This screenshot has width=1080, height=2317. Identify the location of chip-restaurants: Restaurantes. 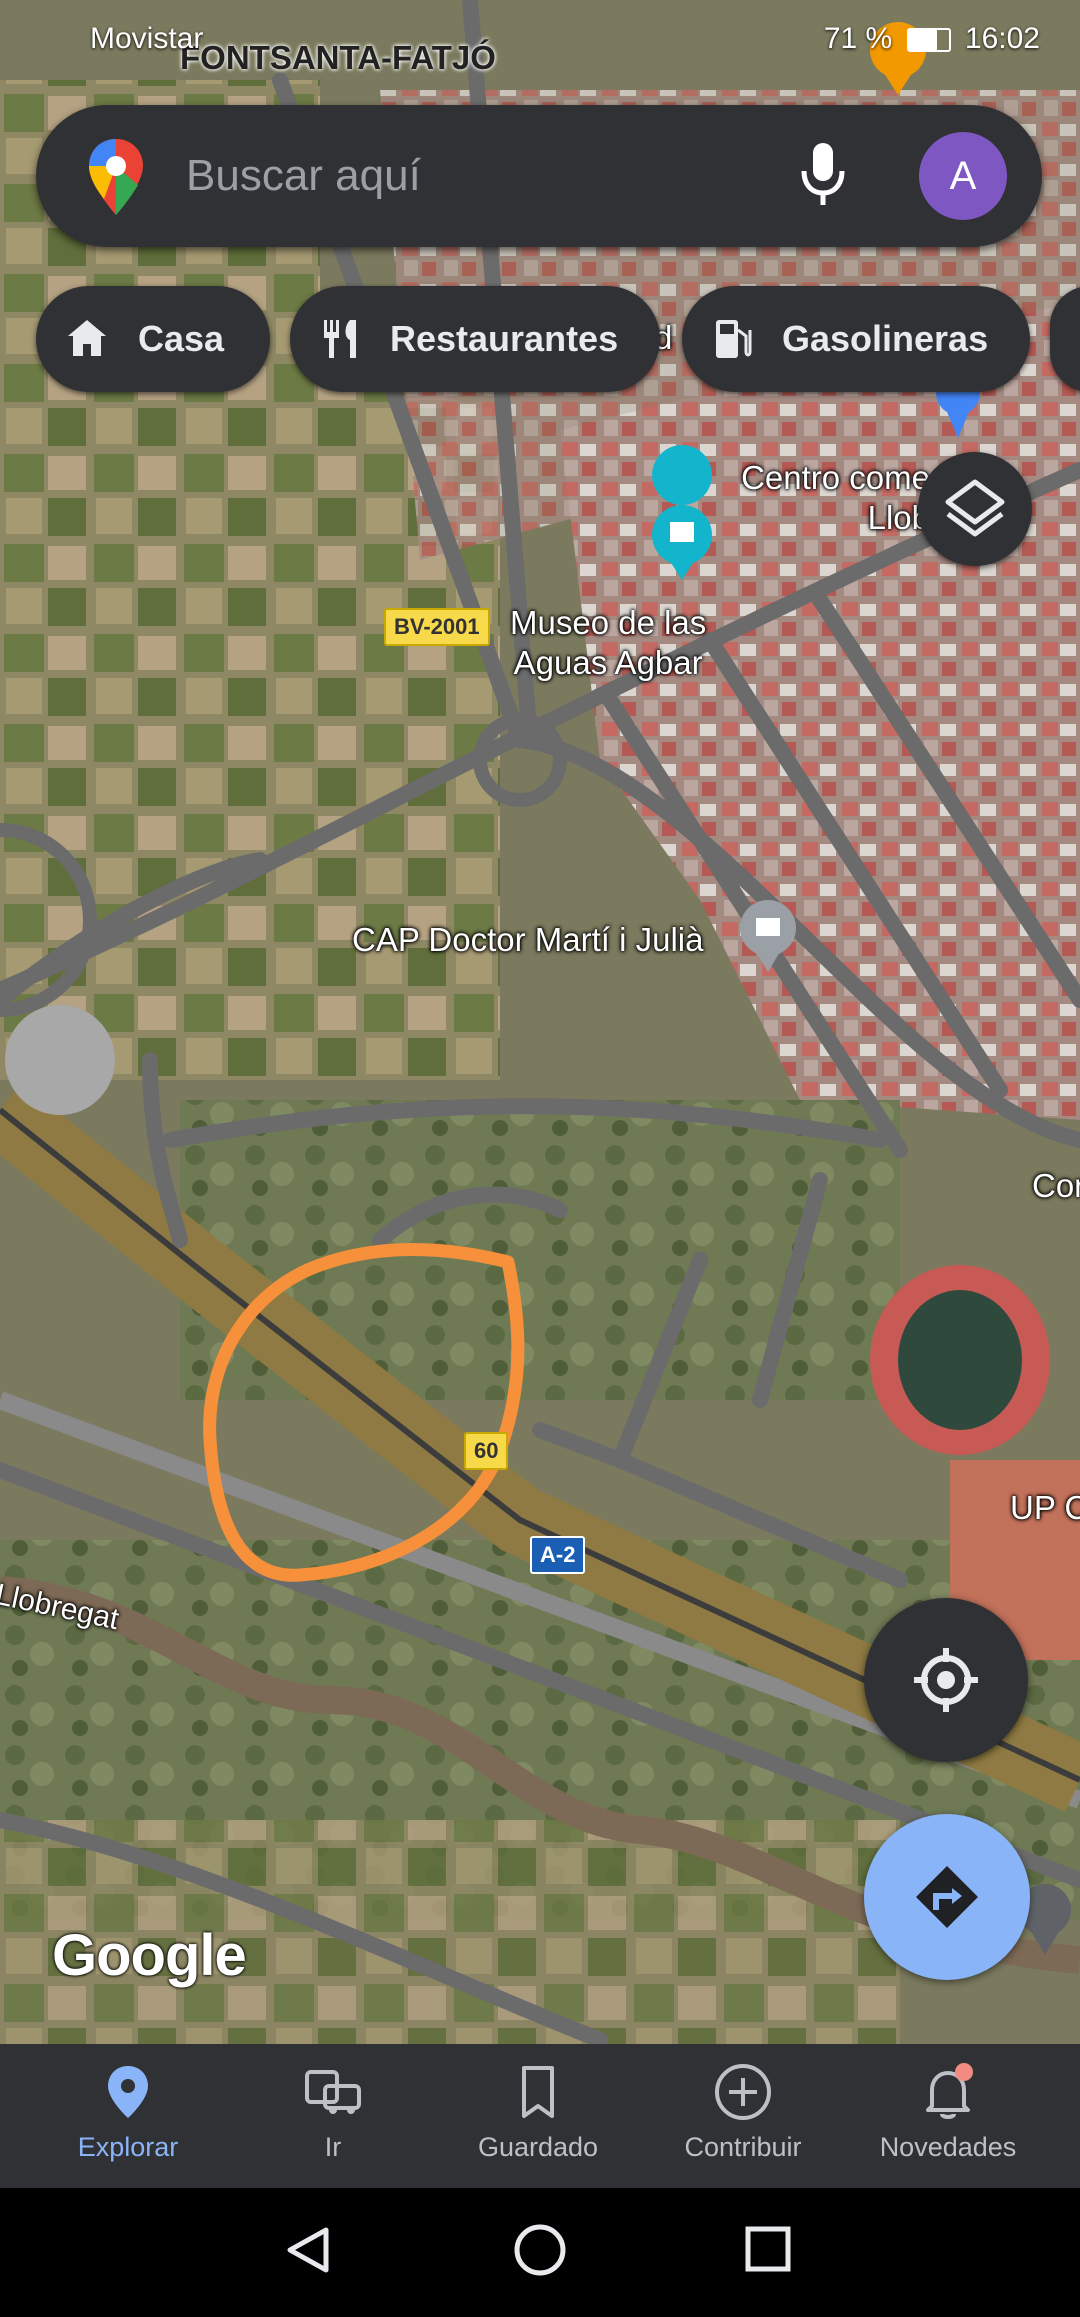
(475, 339).